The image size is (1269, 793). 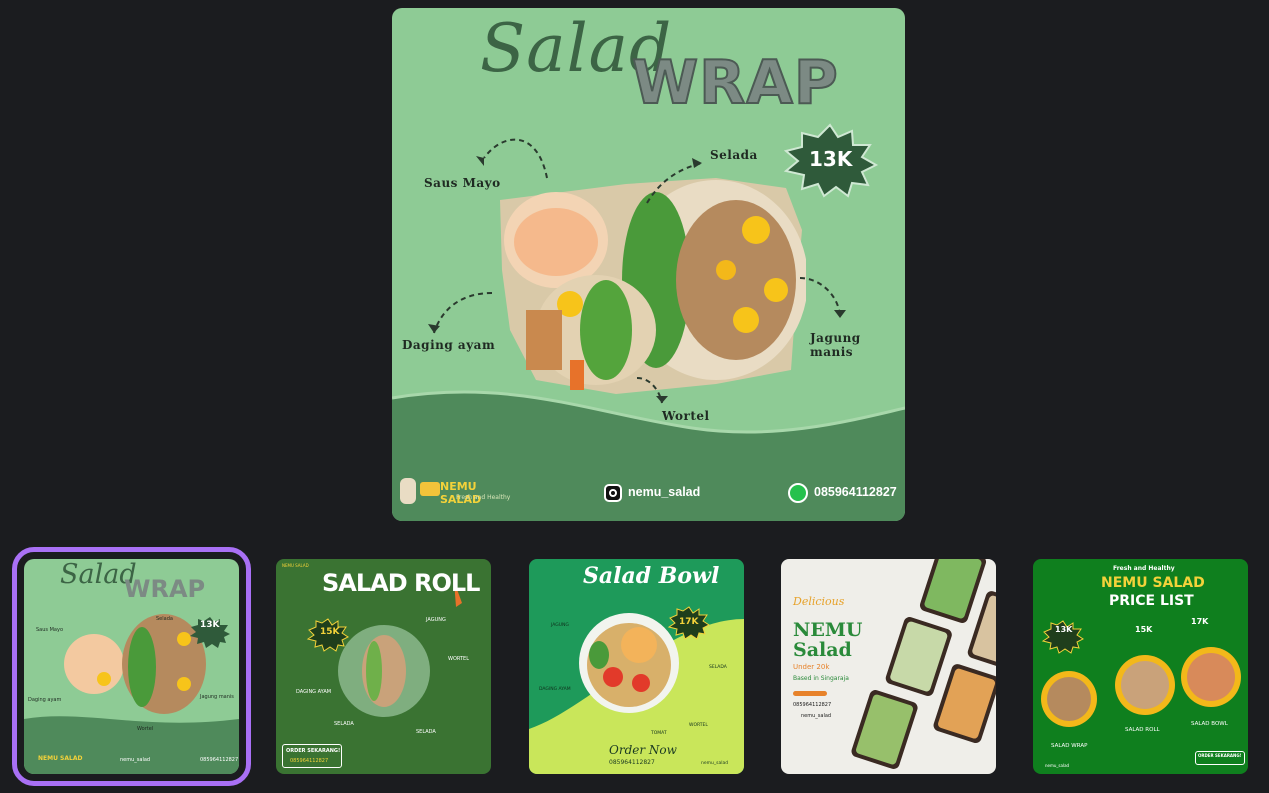 I want to click on label-daging-ayam: Daging ayam, so click(x=449, y=345).